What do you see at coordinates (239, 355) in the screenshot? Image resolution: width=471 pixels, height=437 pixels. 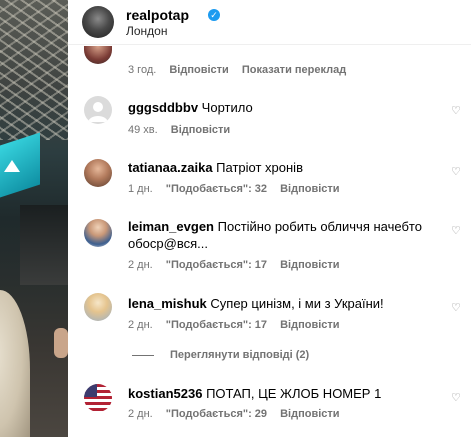 I see `view-replies-label: Переглянути відповіді (2)` at bounding box center [239, 355].